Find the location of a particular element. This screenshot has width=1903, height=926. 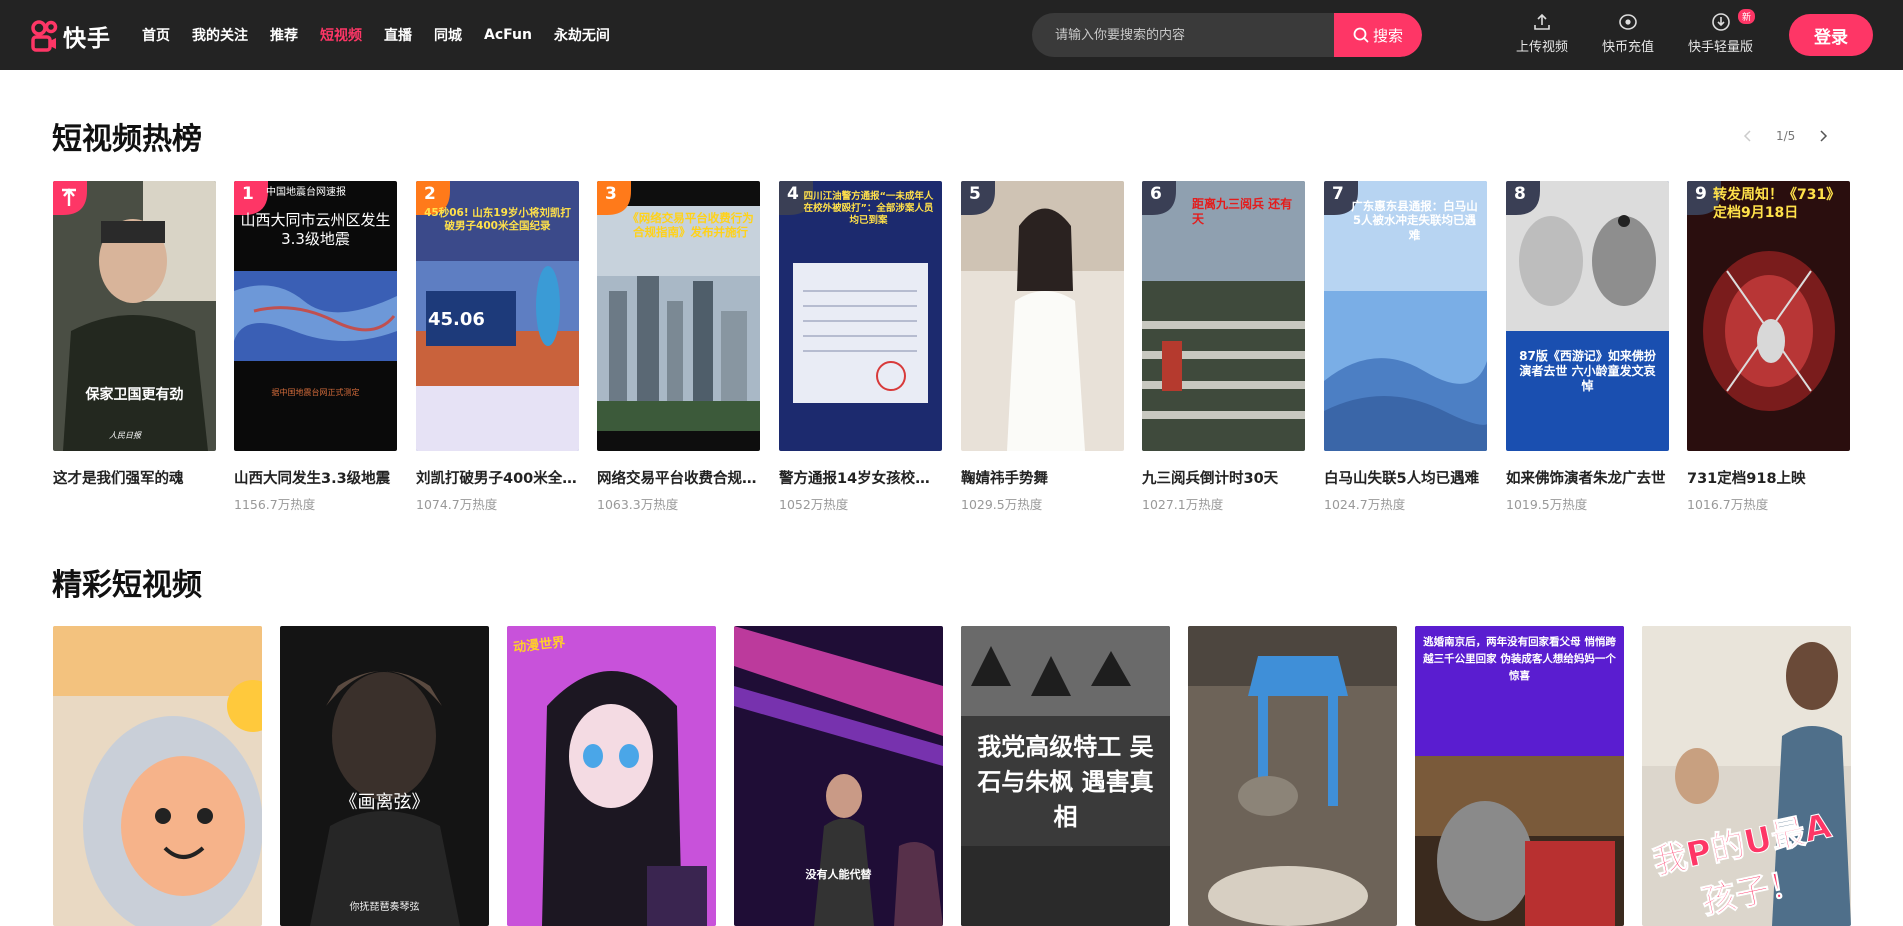

video-thumbnail: 6 距离九三阅兵 还有 天 is located at coordinates (1223, 316).